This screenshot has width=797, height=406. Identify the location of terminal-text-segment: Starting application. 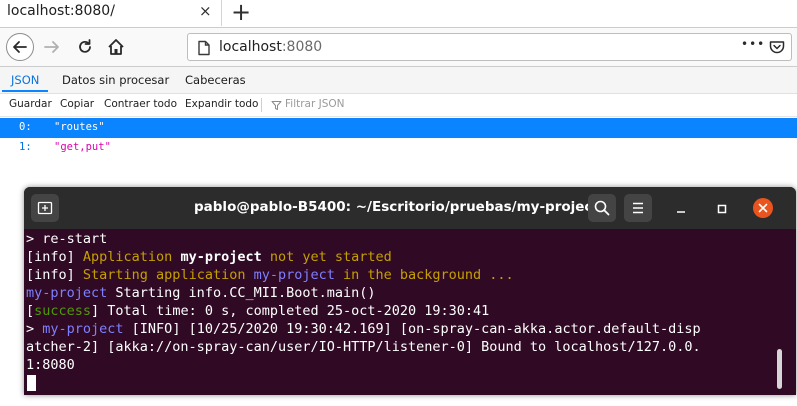
(168, 275).